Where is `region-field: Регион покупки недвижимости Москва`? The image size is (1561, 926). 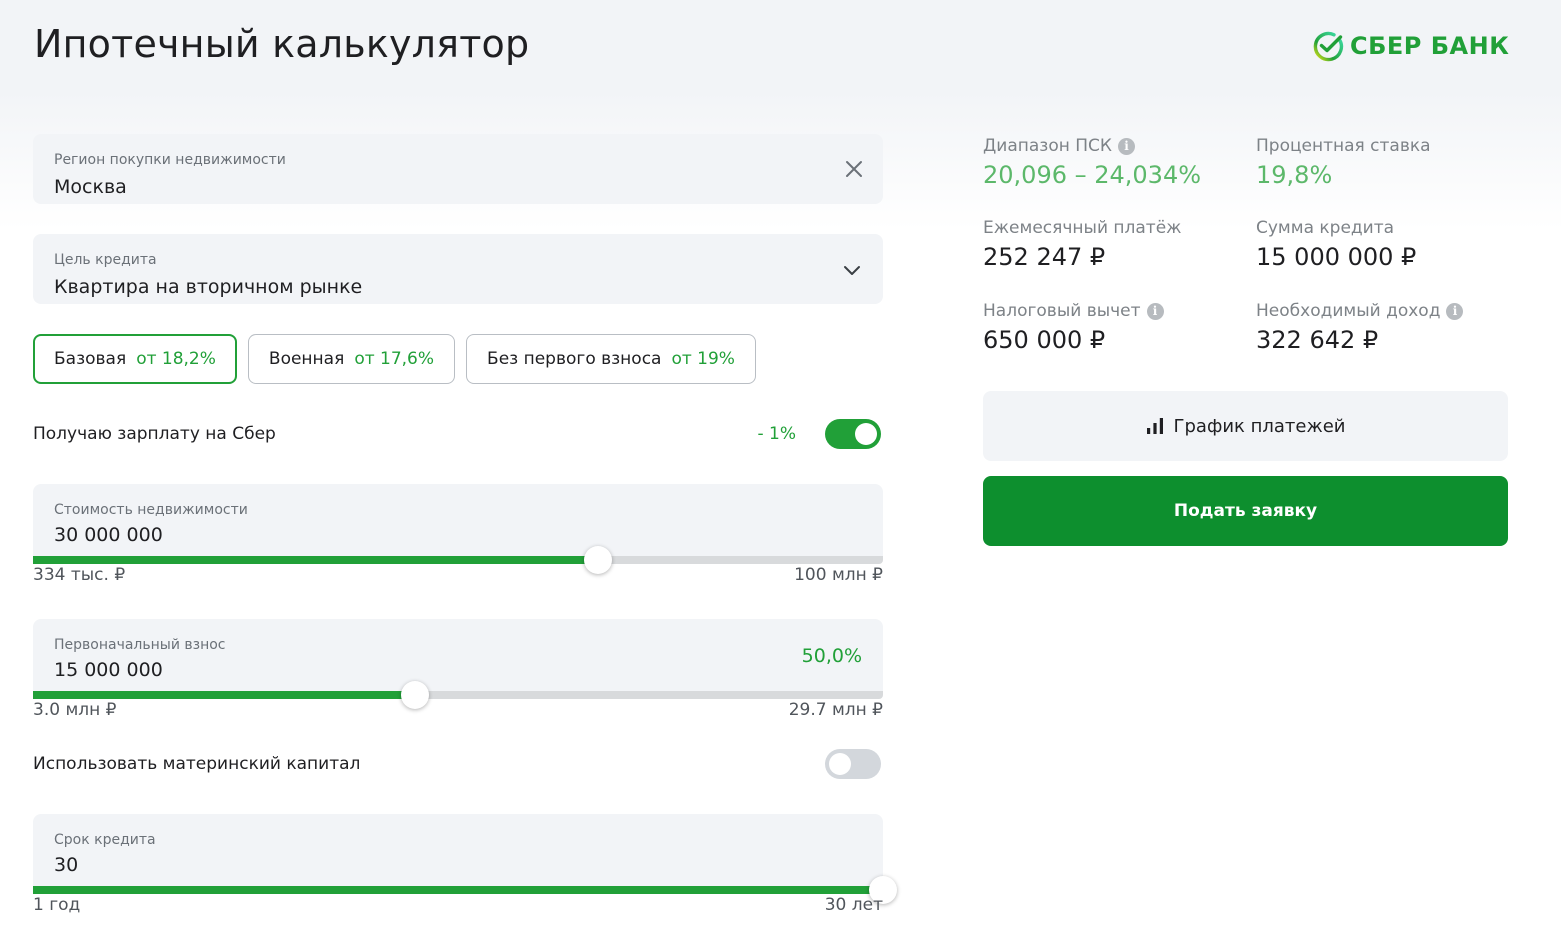 region-field: Регион покупки недвижимости Москва is located at coordinates (458, 169).